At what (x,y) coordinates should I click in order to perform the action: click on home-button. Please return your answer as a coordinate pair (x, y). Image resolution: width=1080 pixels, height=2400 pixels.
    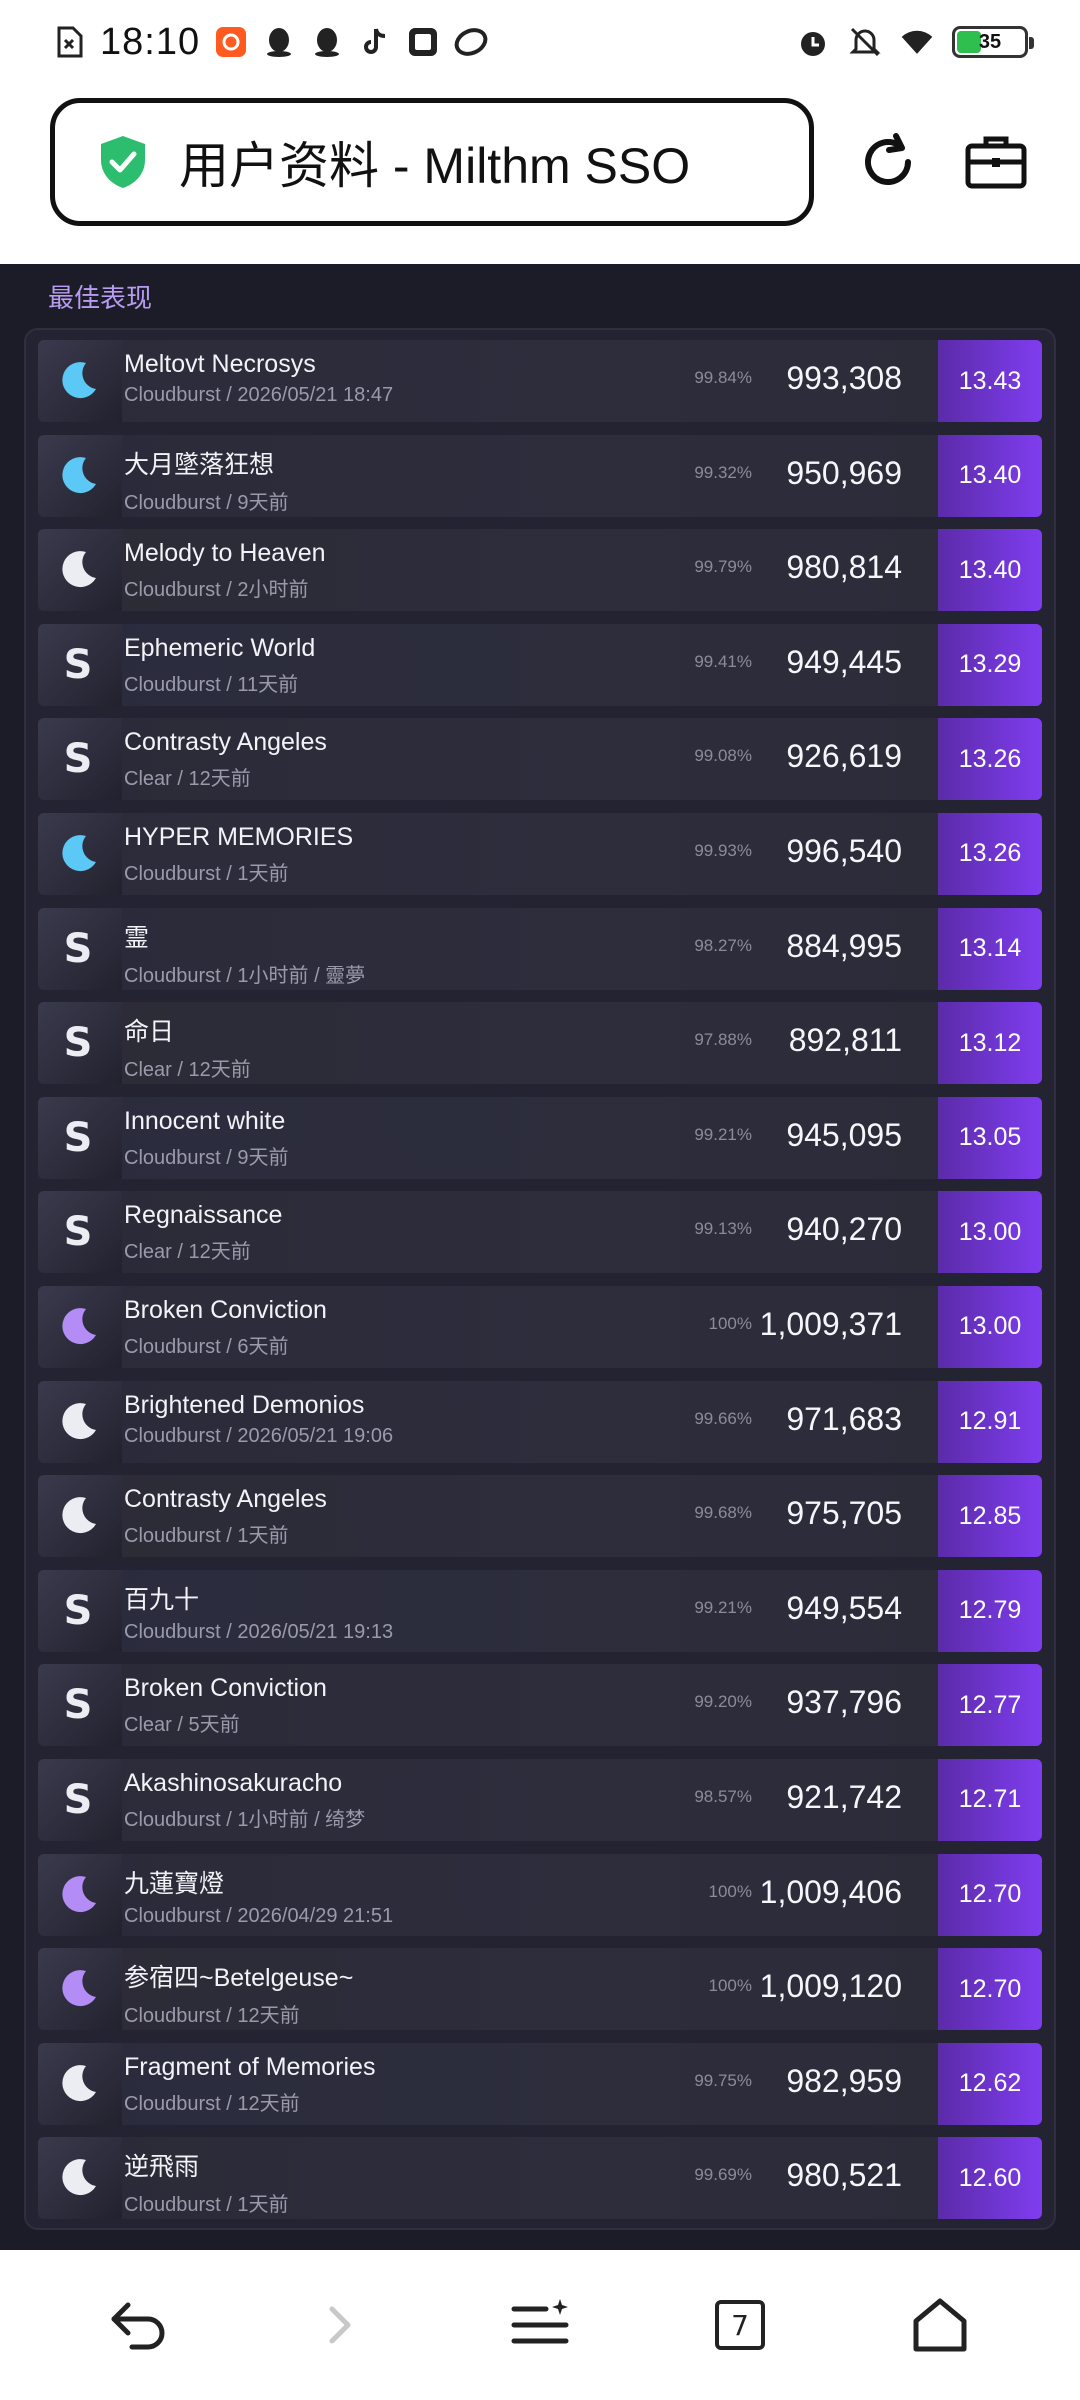
    Looking at the image, I should click on (940, 2325).